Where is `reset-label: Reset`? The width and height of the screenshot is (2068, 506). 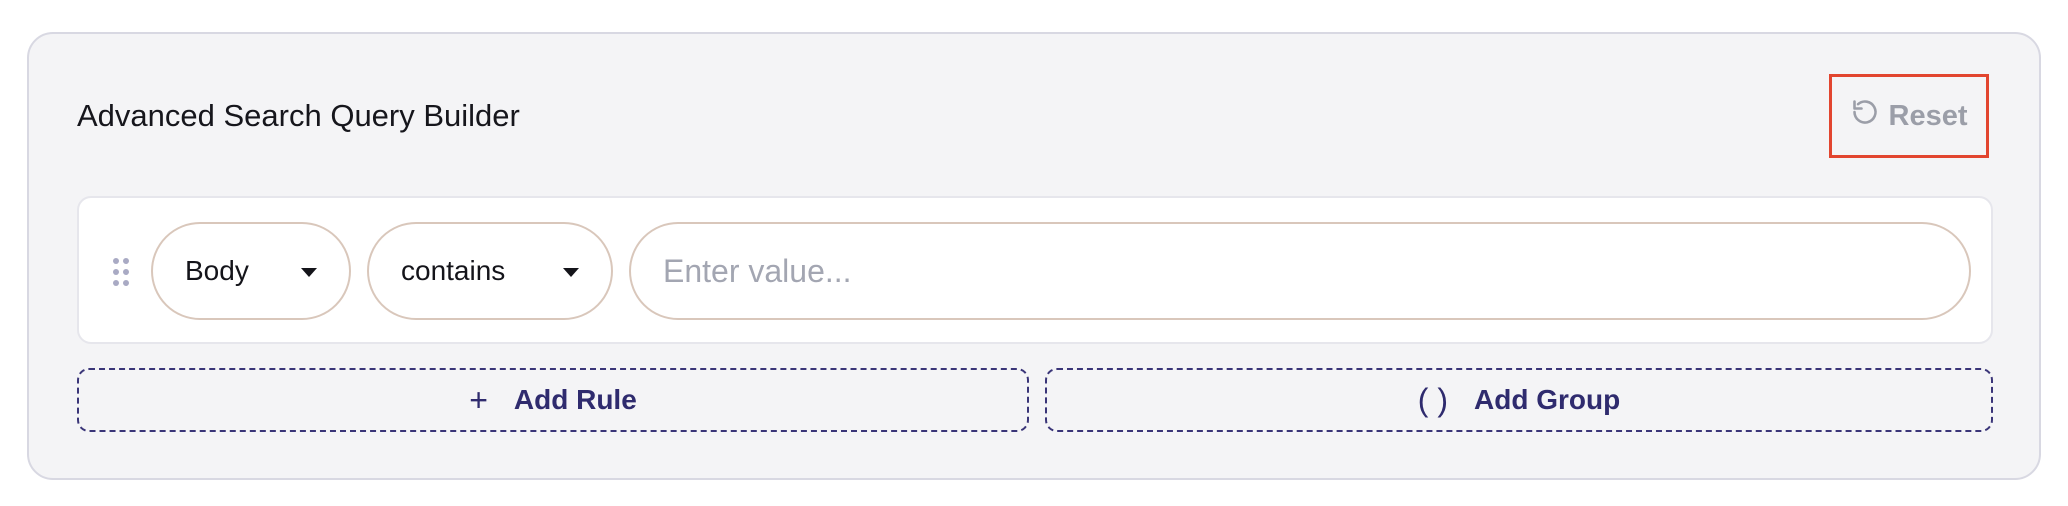 reset-label: Reset is located at coordinates (1928, 115).